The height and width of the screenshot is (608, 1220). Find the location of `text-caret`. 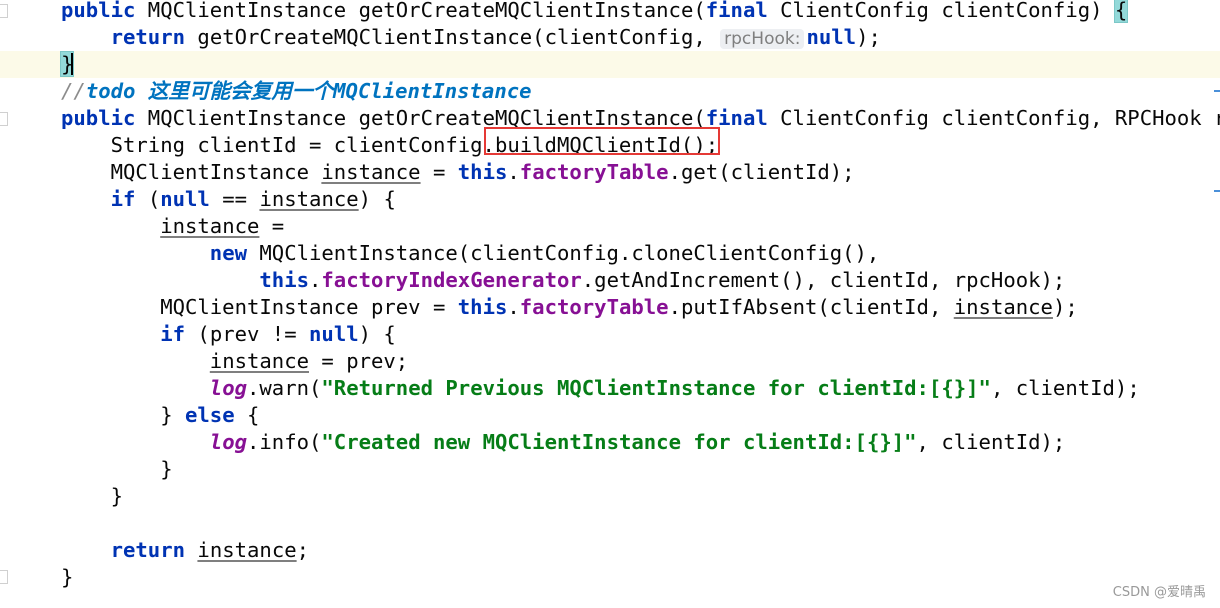

text-caret is located at coordinates (72, 64).